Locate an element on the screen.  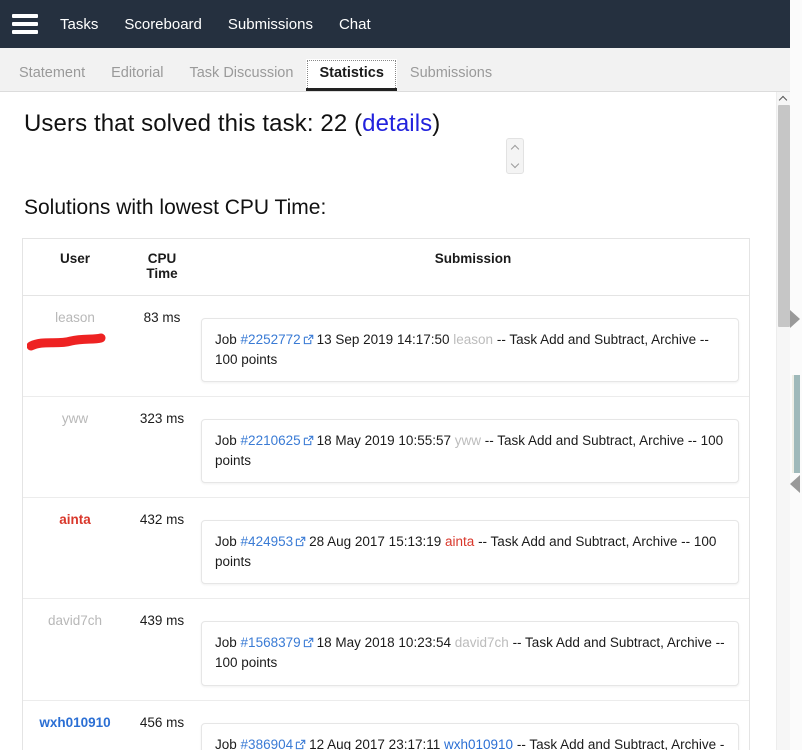
cell-user: ainta is located at coordinates (75, 518).